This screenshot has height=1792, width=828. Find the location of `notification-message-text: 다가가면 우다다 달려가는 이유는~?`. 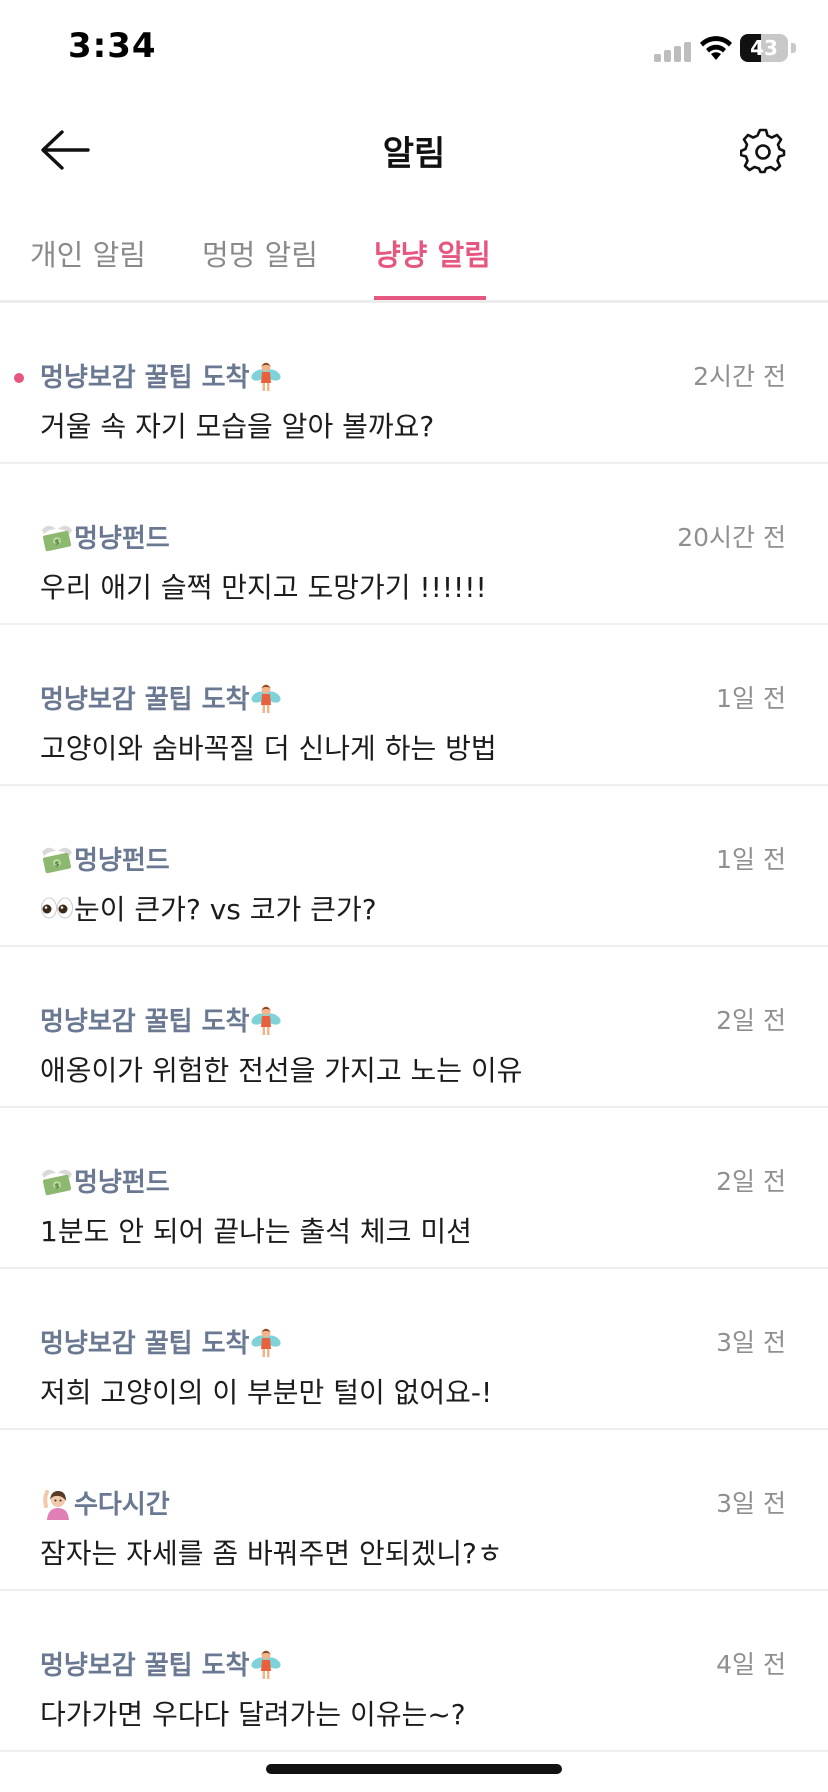

notification-message-text: 다가가면 우다다 달려가는 이유는~? is located at coordinates (253, 1714).